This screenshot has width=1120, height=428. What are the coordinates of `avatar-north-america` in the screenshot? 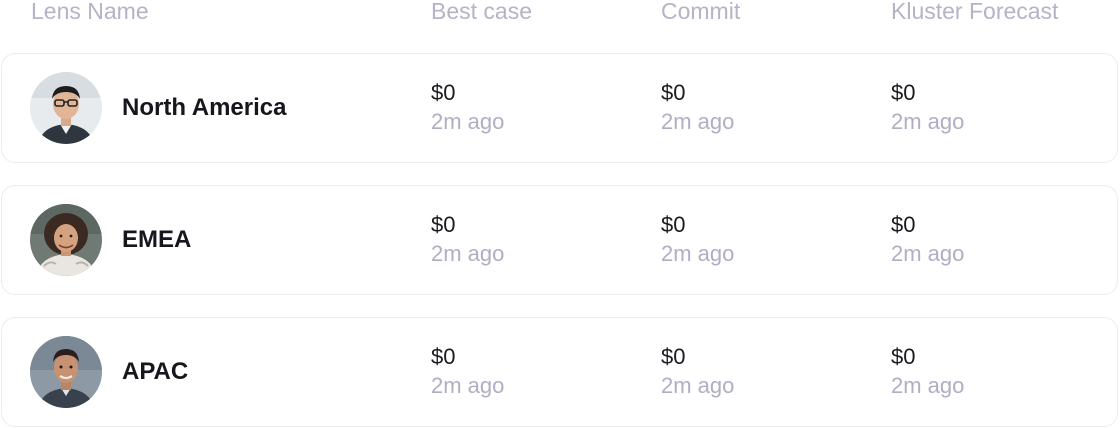 It's located at (66, 108).